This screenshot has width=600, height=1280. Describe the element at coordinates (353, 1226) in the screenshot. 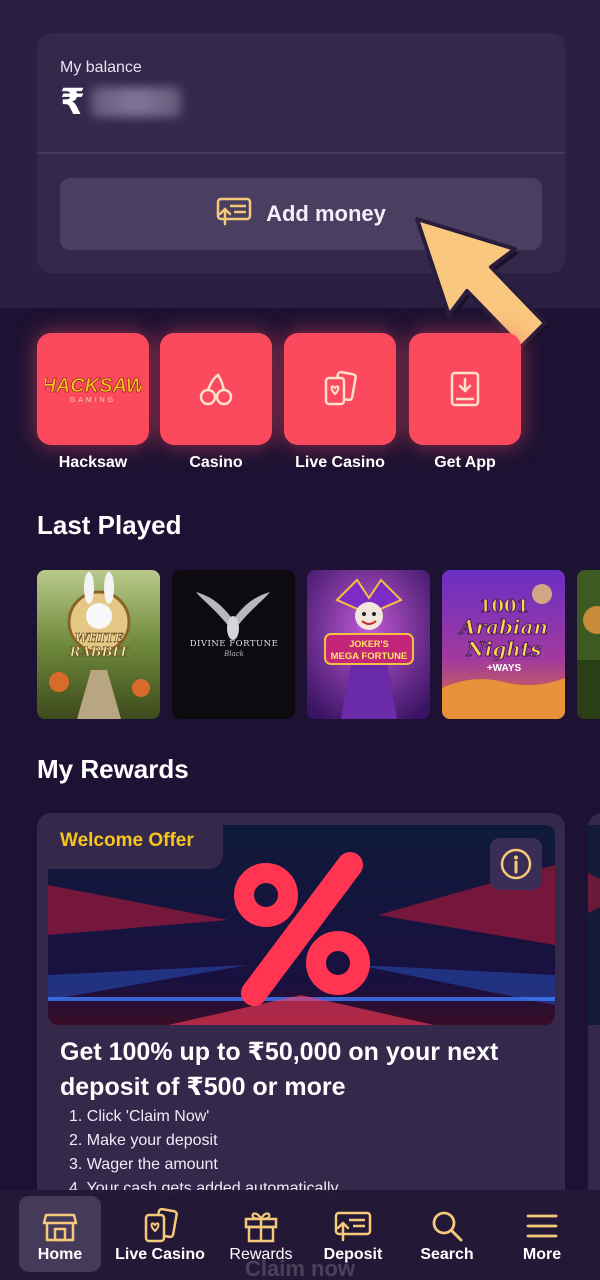

I see `deposit-icon` at that location.